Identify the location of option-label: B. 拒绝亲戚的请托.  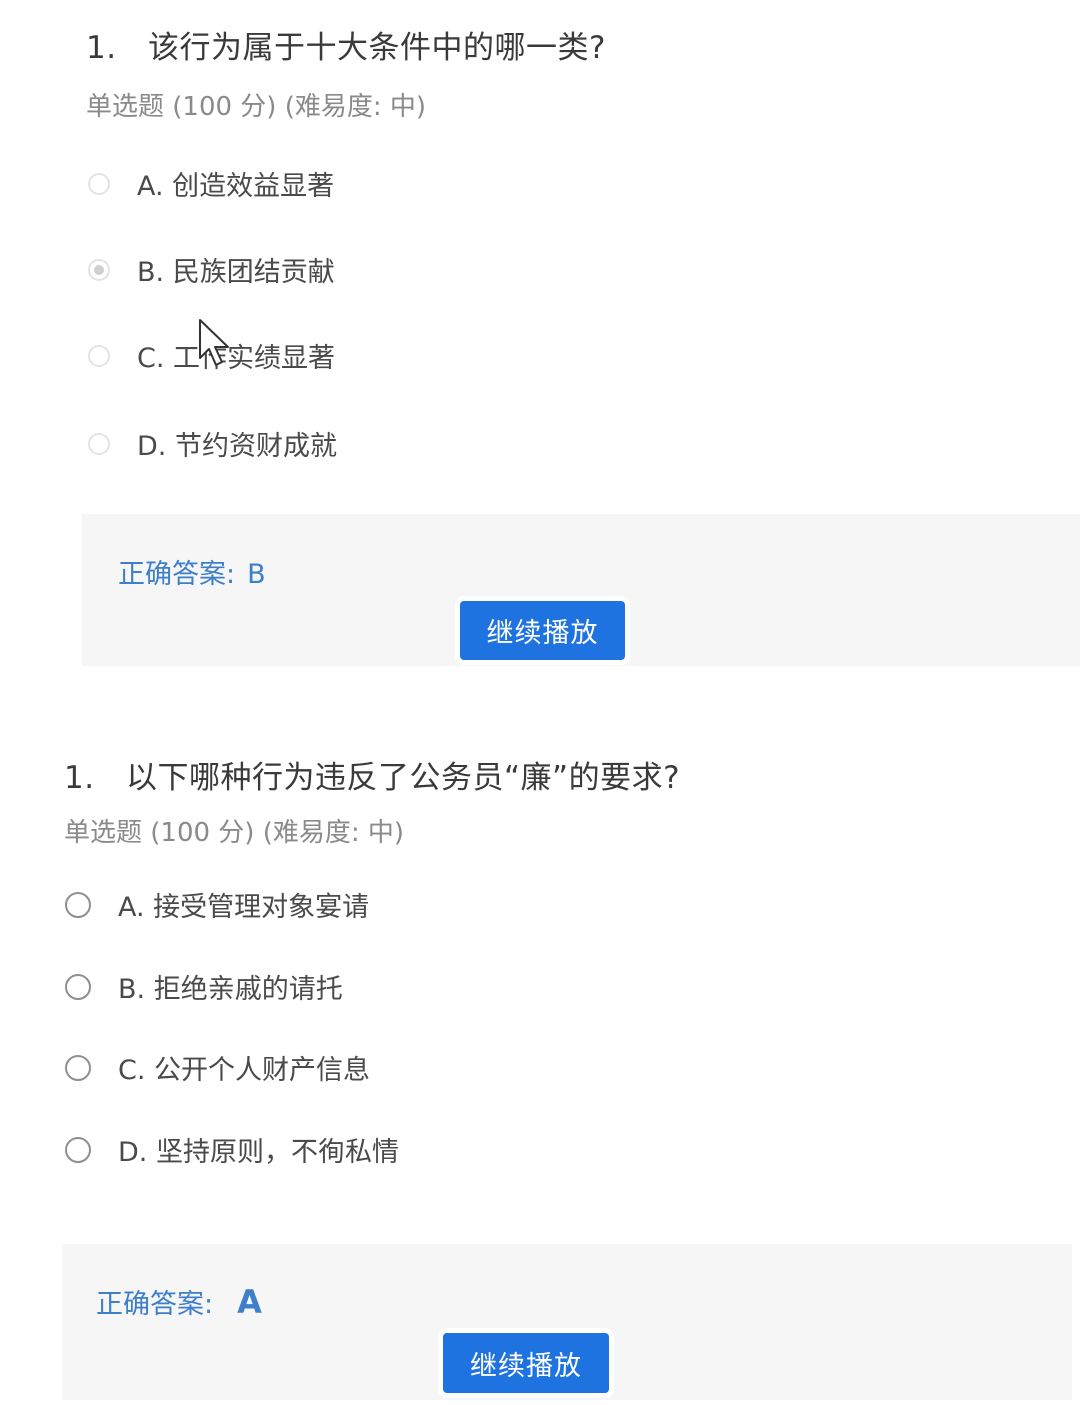
(230, 989).